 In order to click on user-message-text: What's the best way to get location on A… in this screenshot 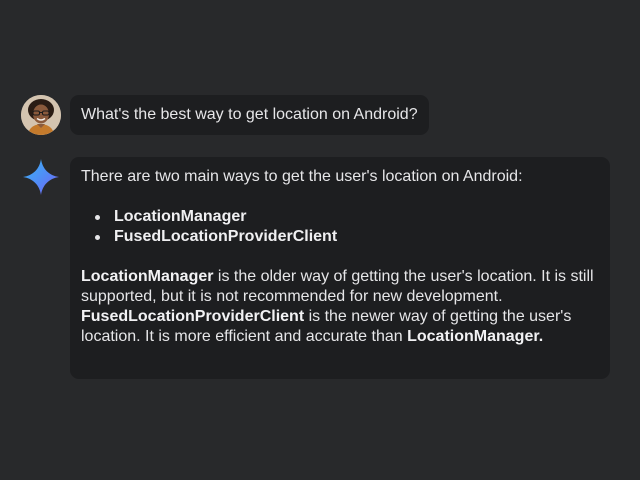, I will do `click(249, 114)`.